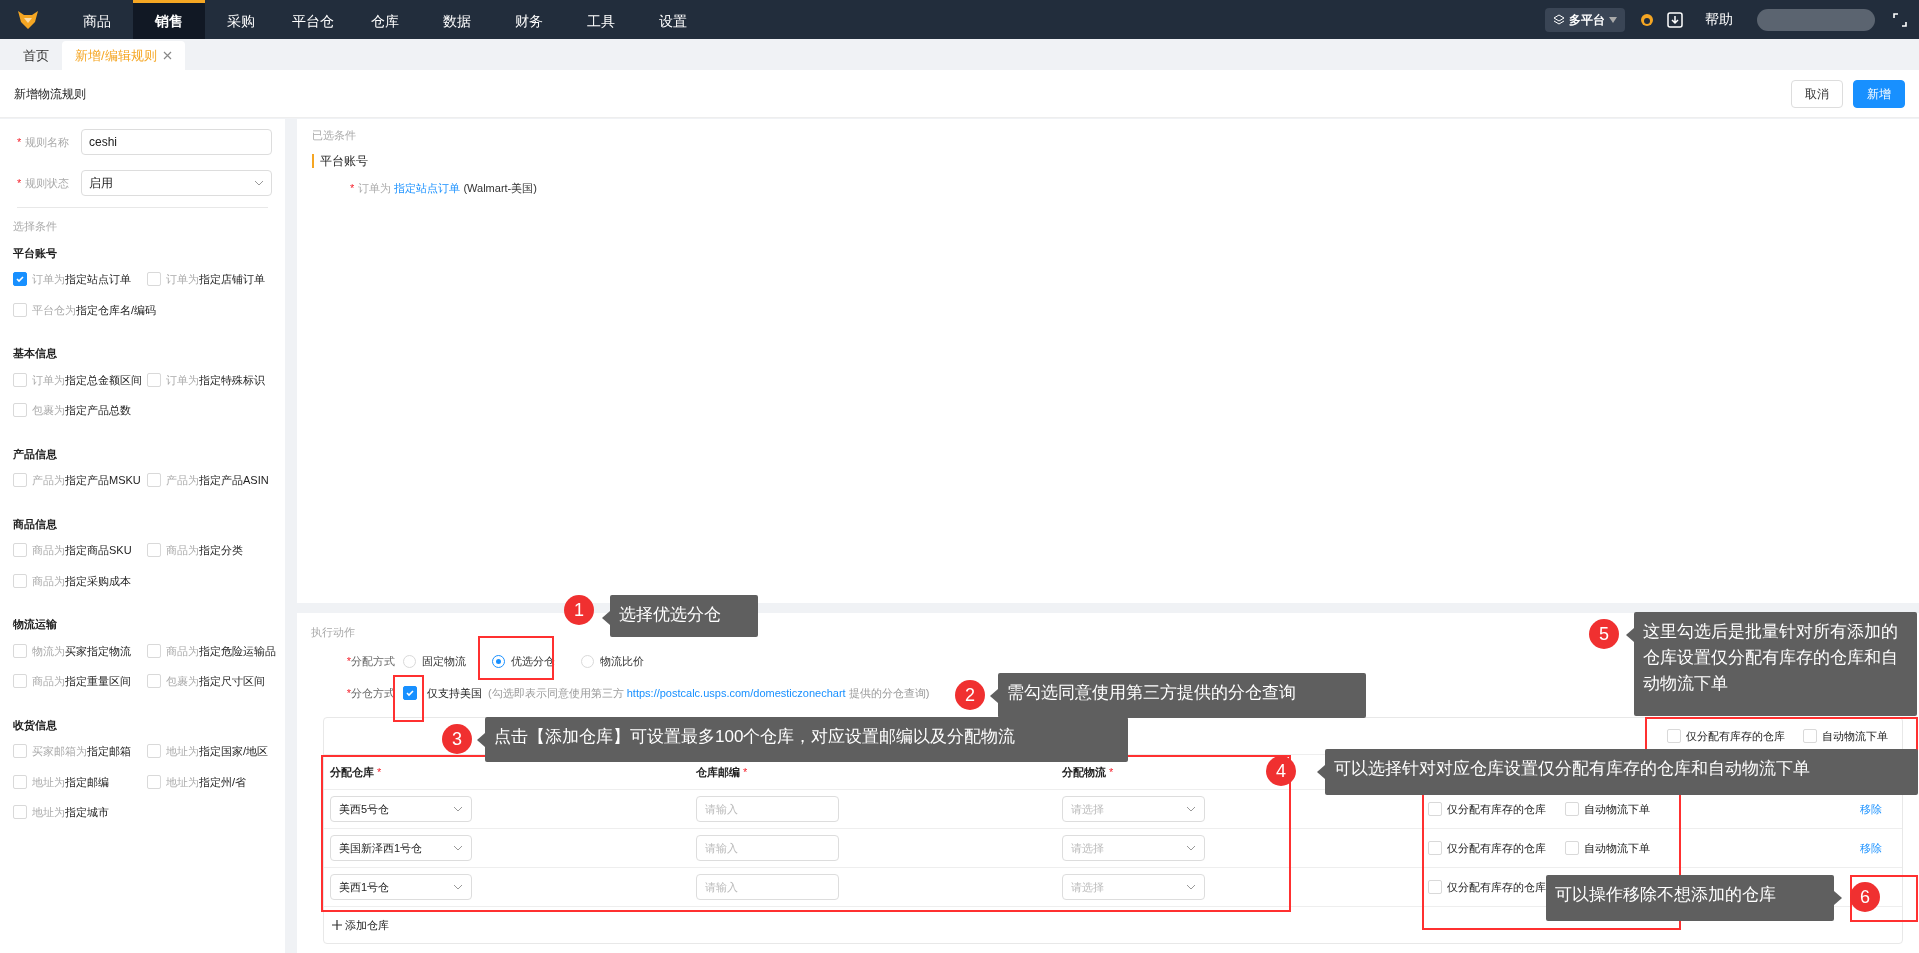 This screenshot has width=1919, height=953. I want to click on condition-label: 商品为指定危险运输品, so click(221, 651).